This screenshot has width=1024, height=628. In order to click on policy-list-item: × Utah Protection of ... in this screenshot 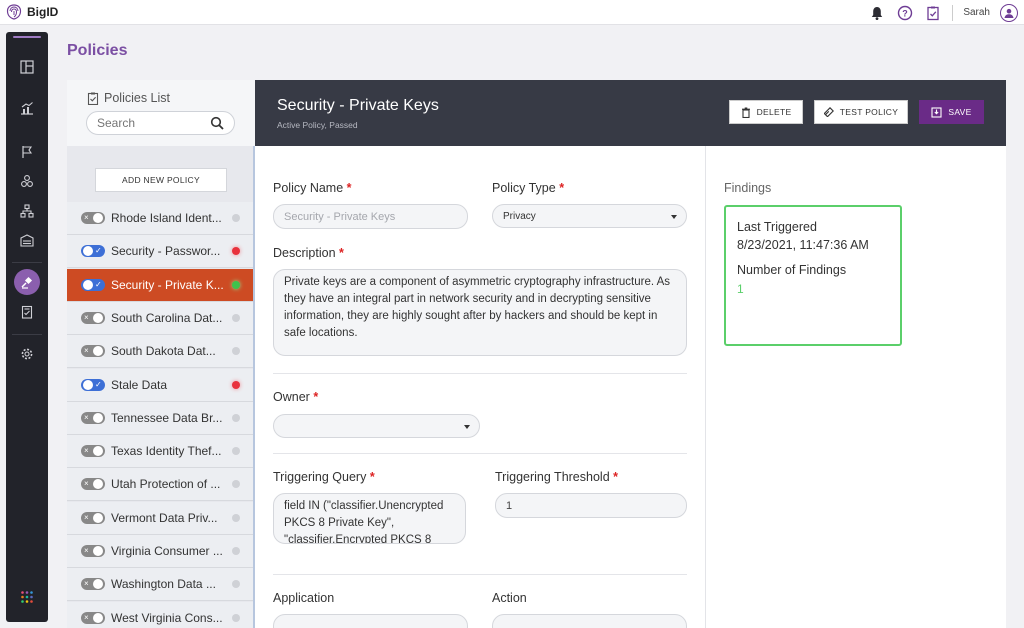, I will do `click(161, 484)`.